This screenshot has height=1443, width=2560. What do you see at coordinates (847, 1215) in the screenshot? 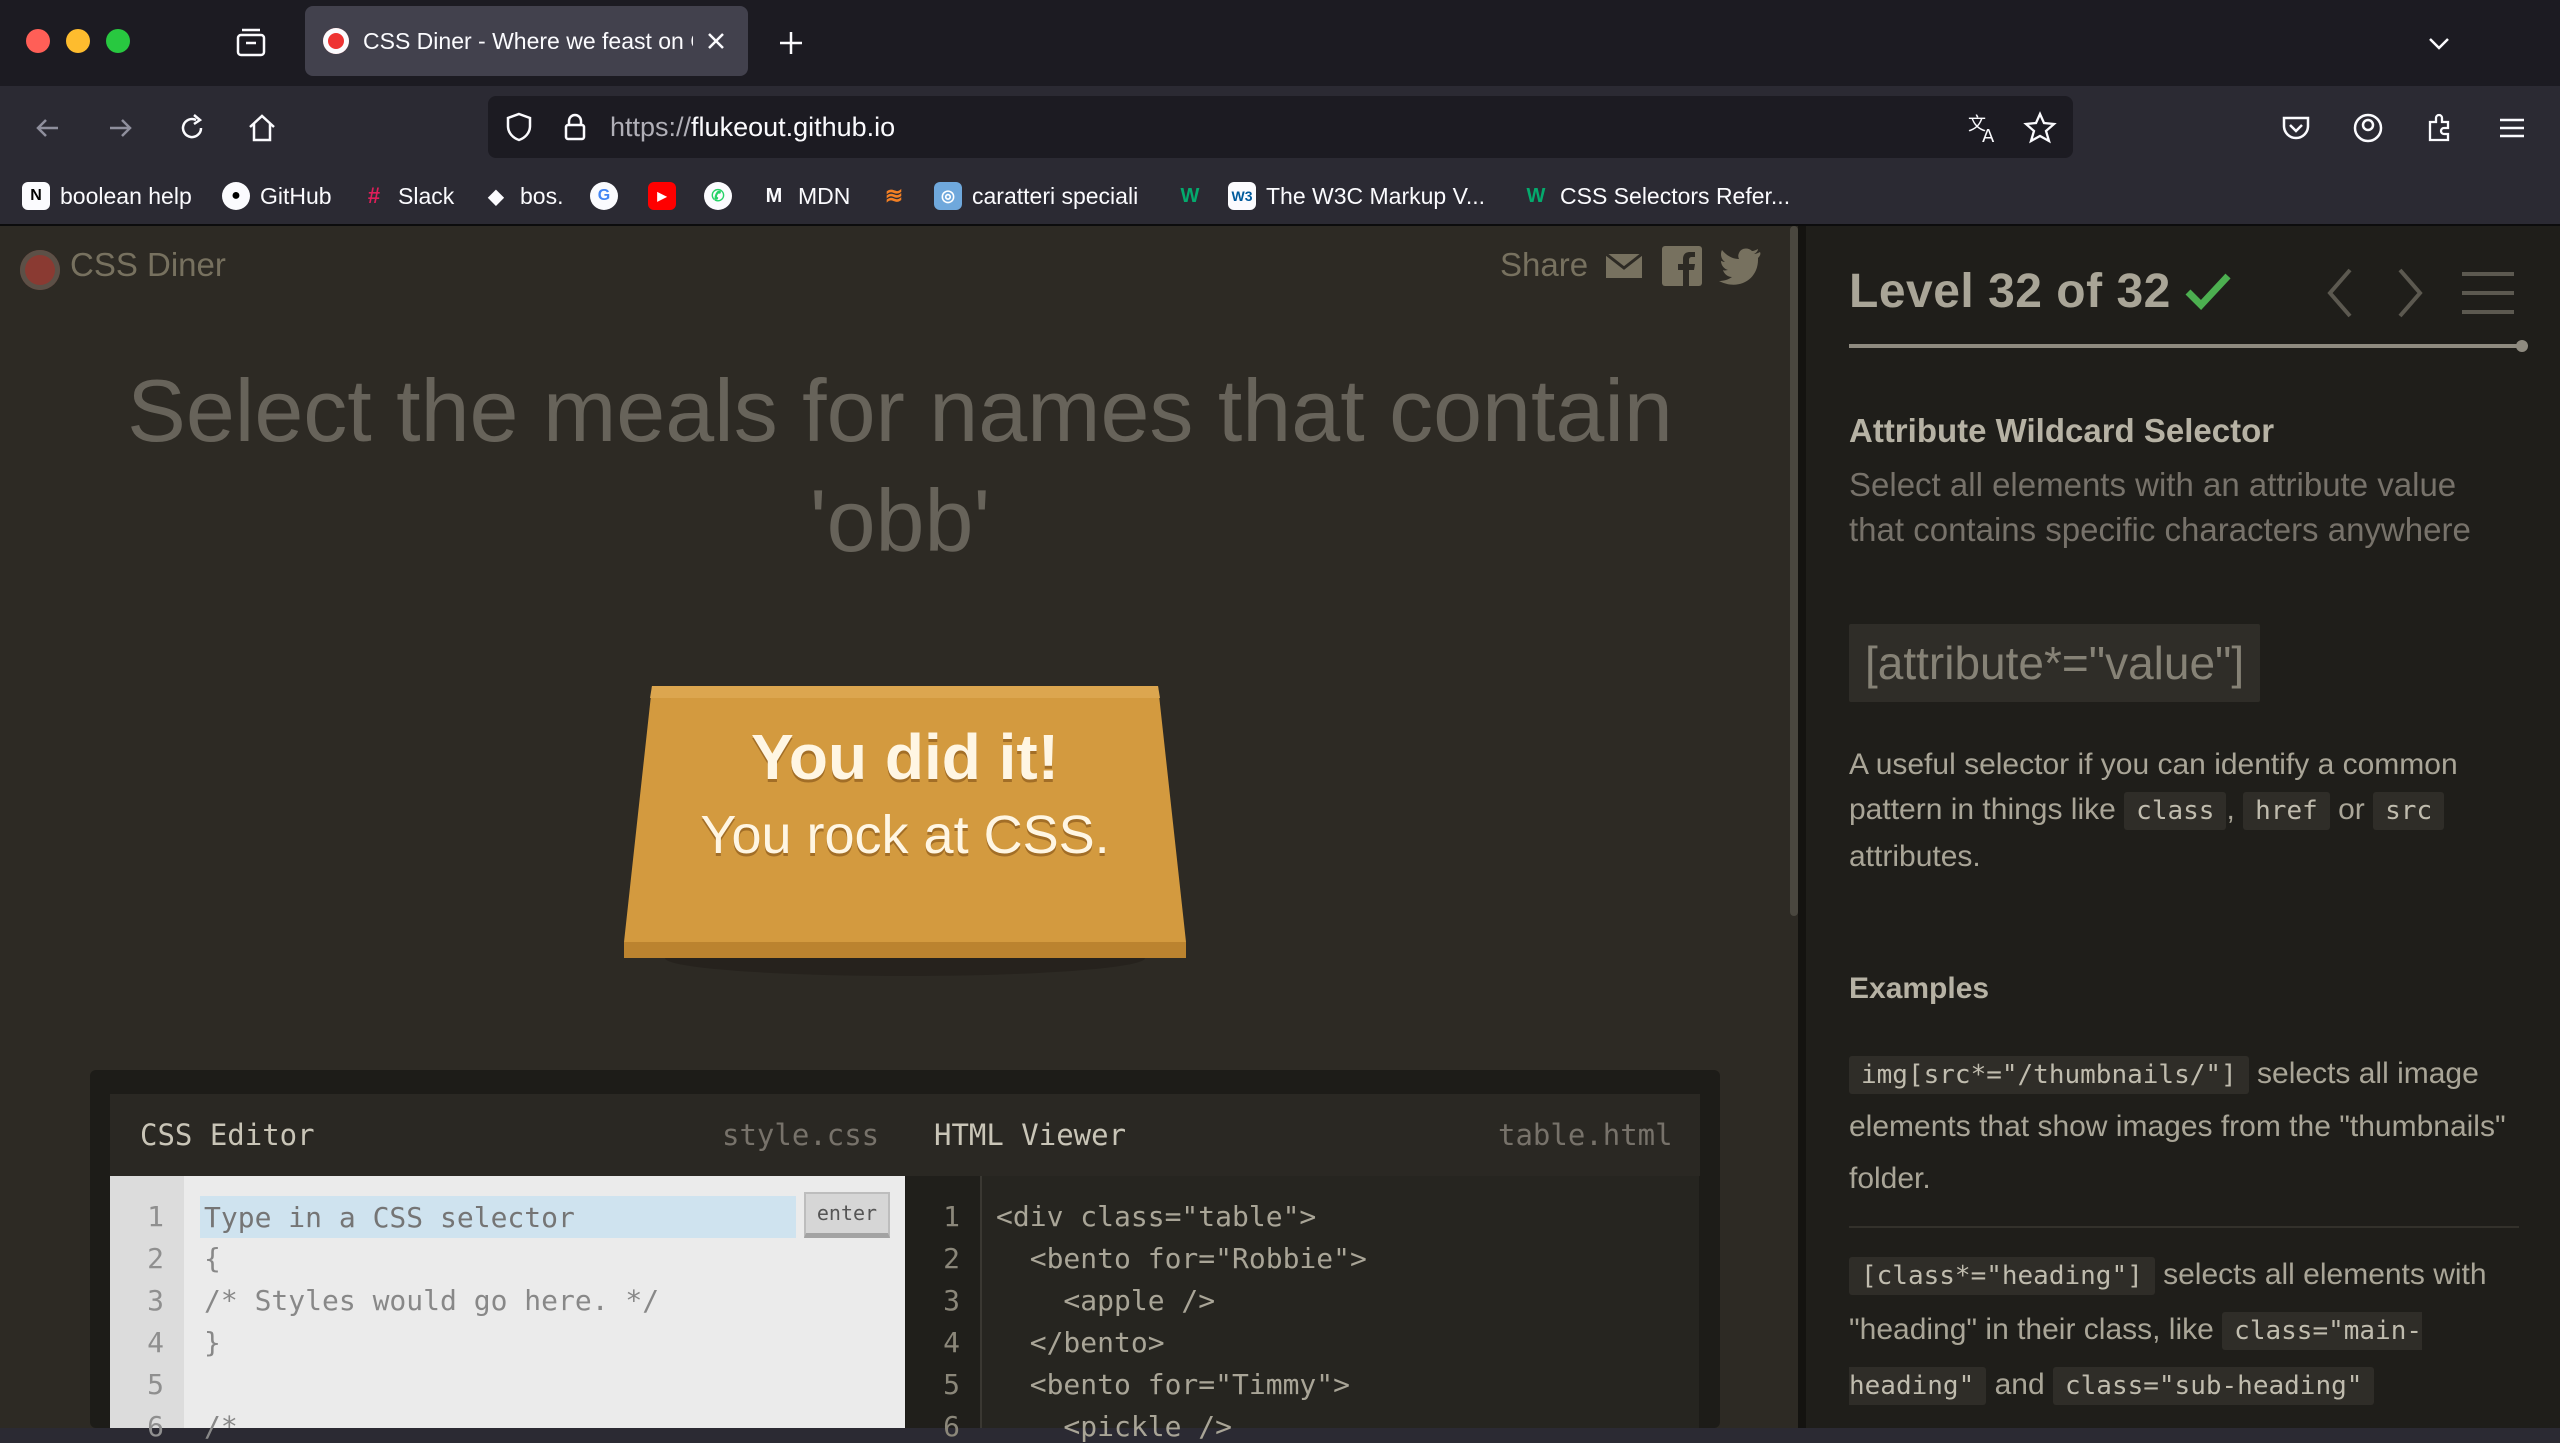
I see `enter-button: enter` at bounding box center [847, 1215].